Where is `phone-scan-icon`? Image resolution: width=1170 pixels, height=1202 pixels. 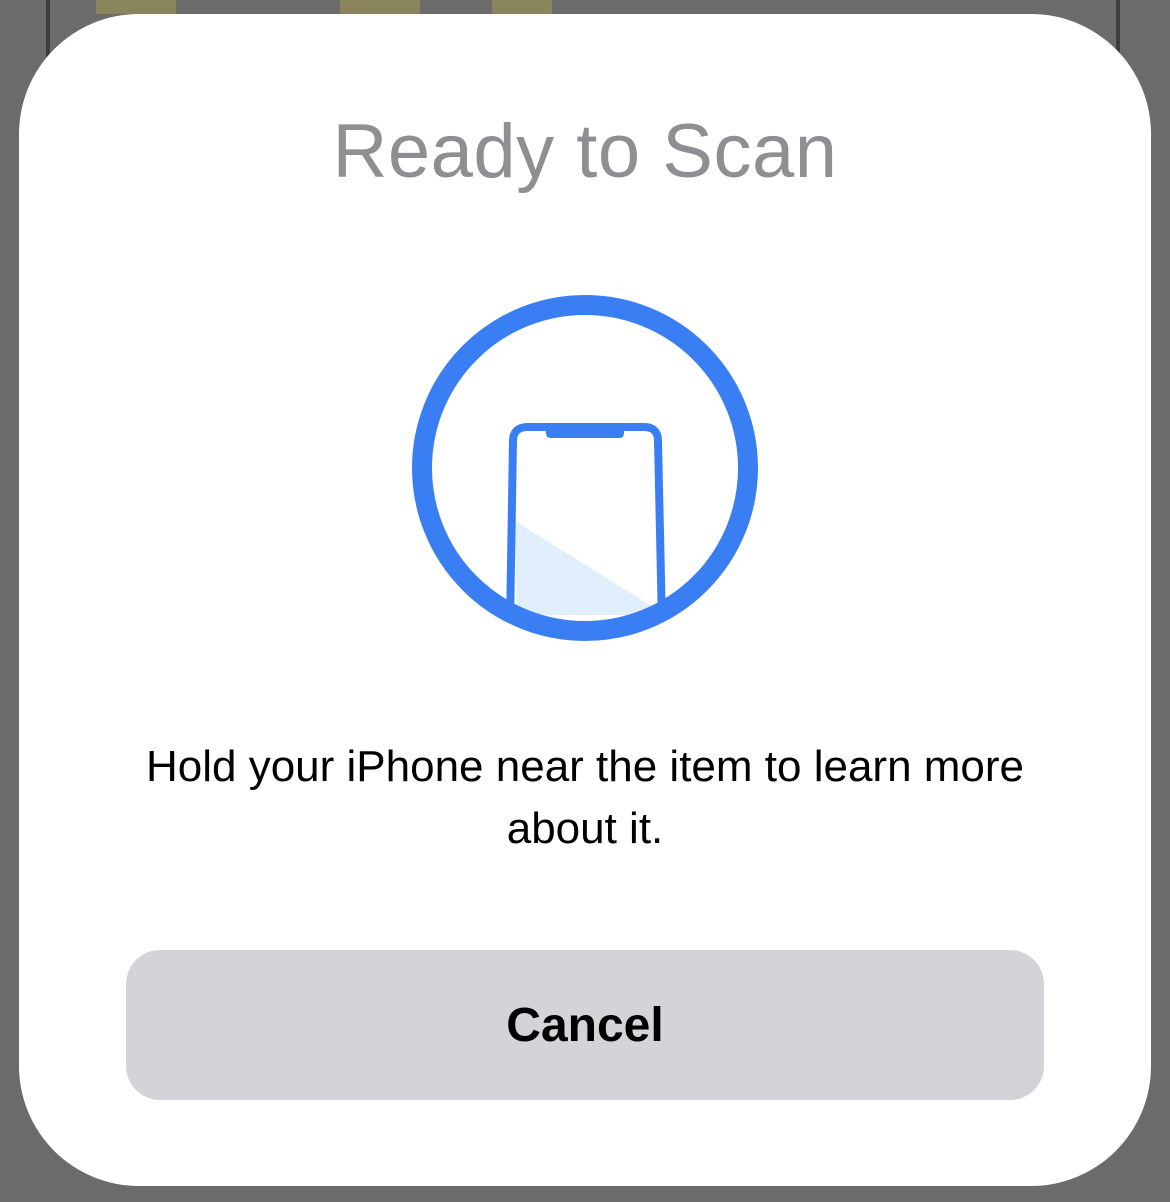 phone-scan-icon is located at coordinates (585, 468).